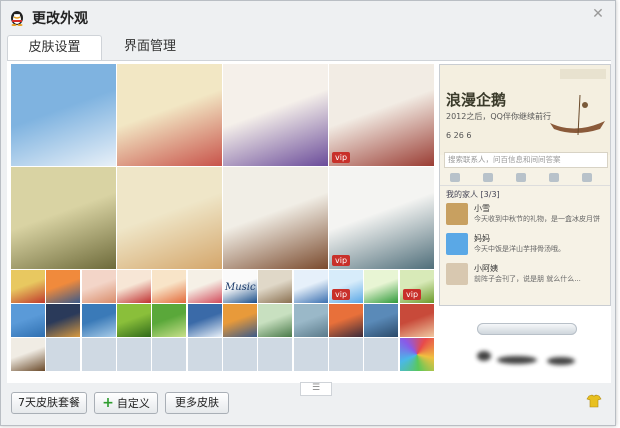  What do you see at coordinates (63, 218) in the screenshot?
I see `skin-thumbnail-swing-kids` at bounding box center [63, 218].